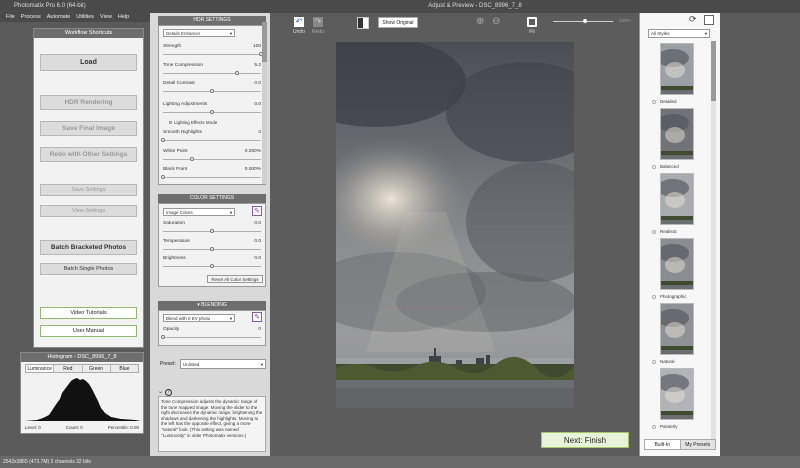  I want to click on hdr-settings-title: HDR SETTINGS, so click(212, 20).